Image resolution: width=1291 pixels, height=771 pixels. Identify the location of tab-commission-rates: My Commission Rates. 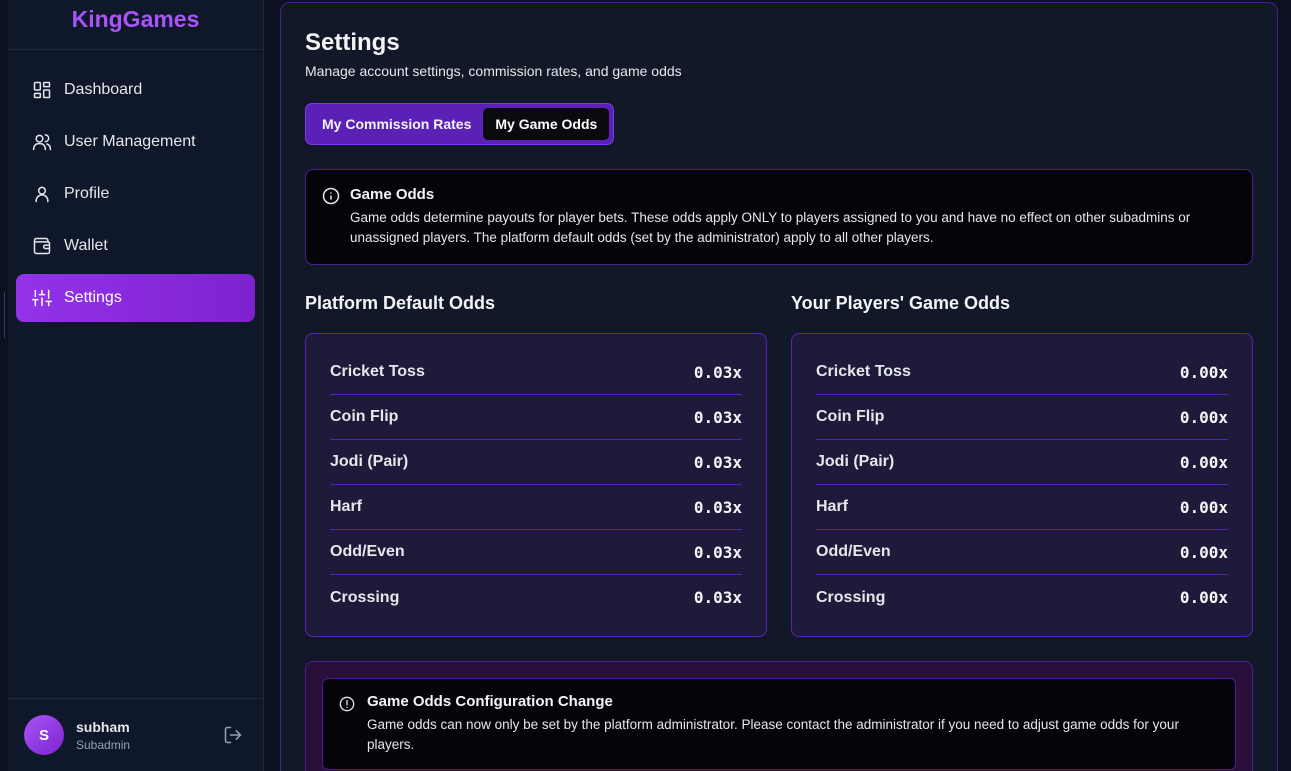
(396, 124).